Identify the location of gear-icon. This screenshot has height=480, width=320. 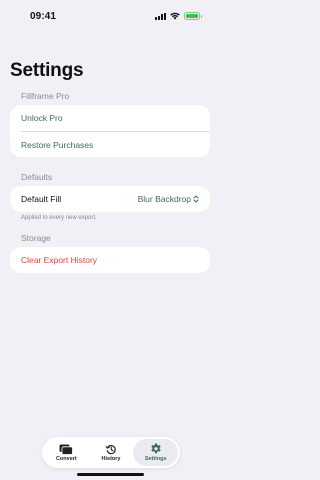
(155, 448).